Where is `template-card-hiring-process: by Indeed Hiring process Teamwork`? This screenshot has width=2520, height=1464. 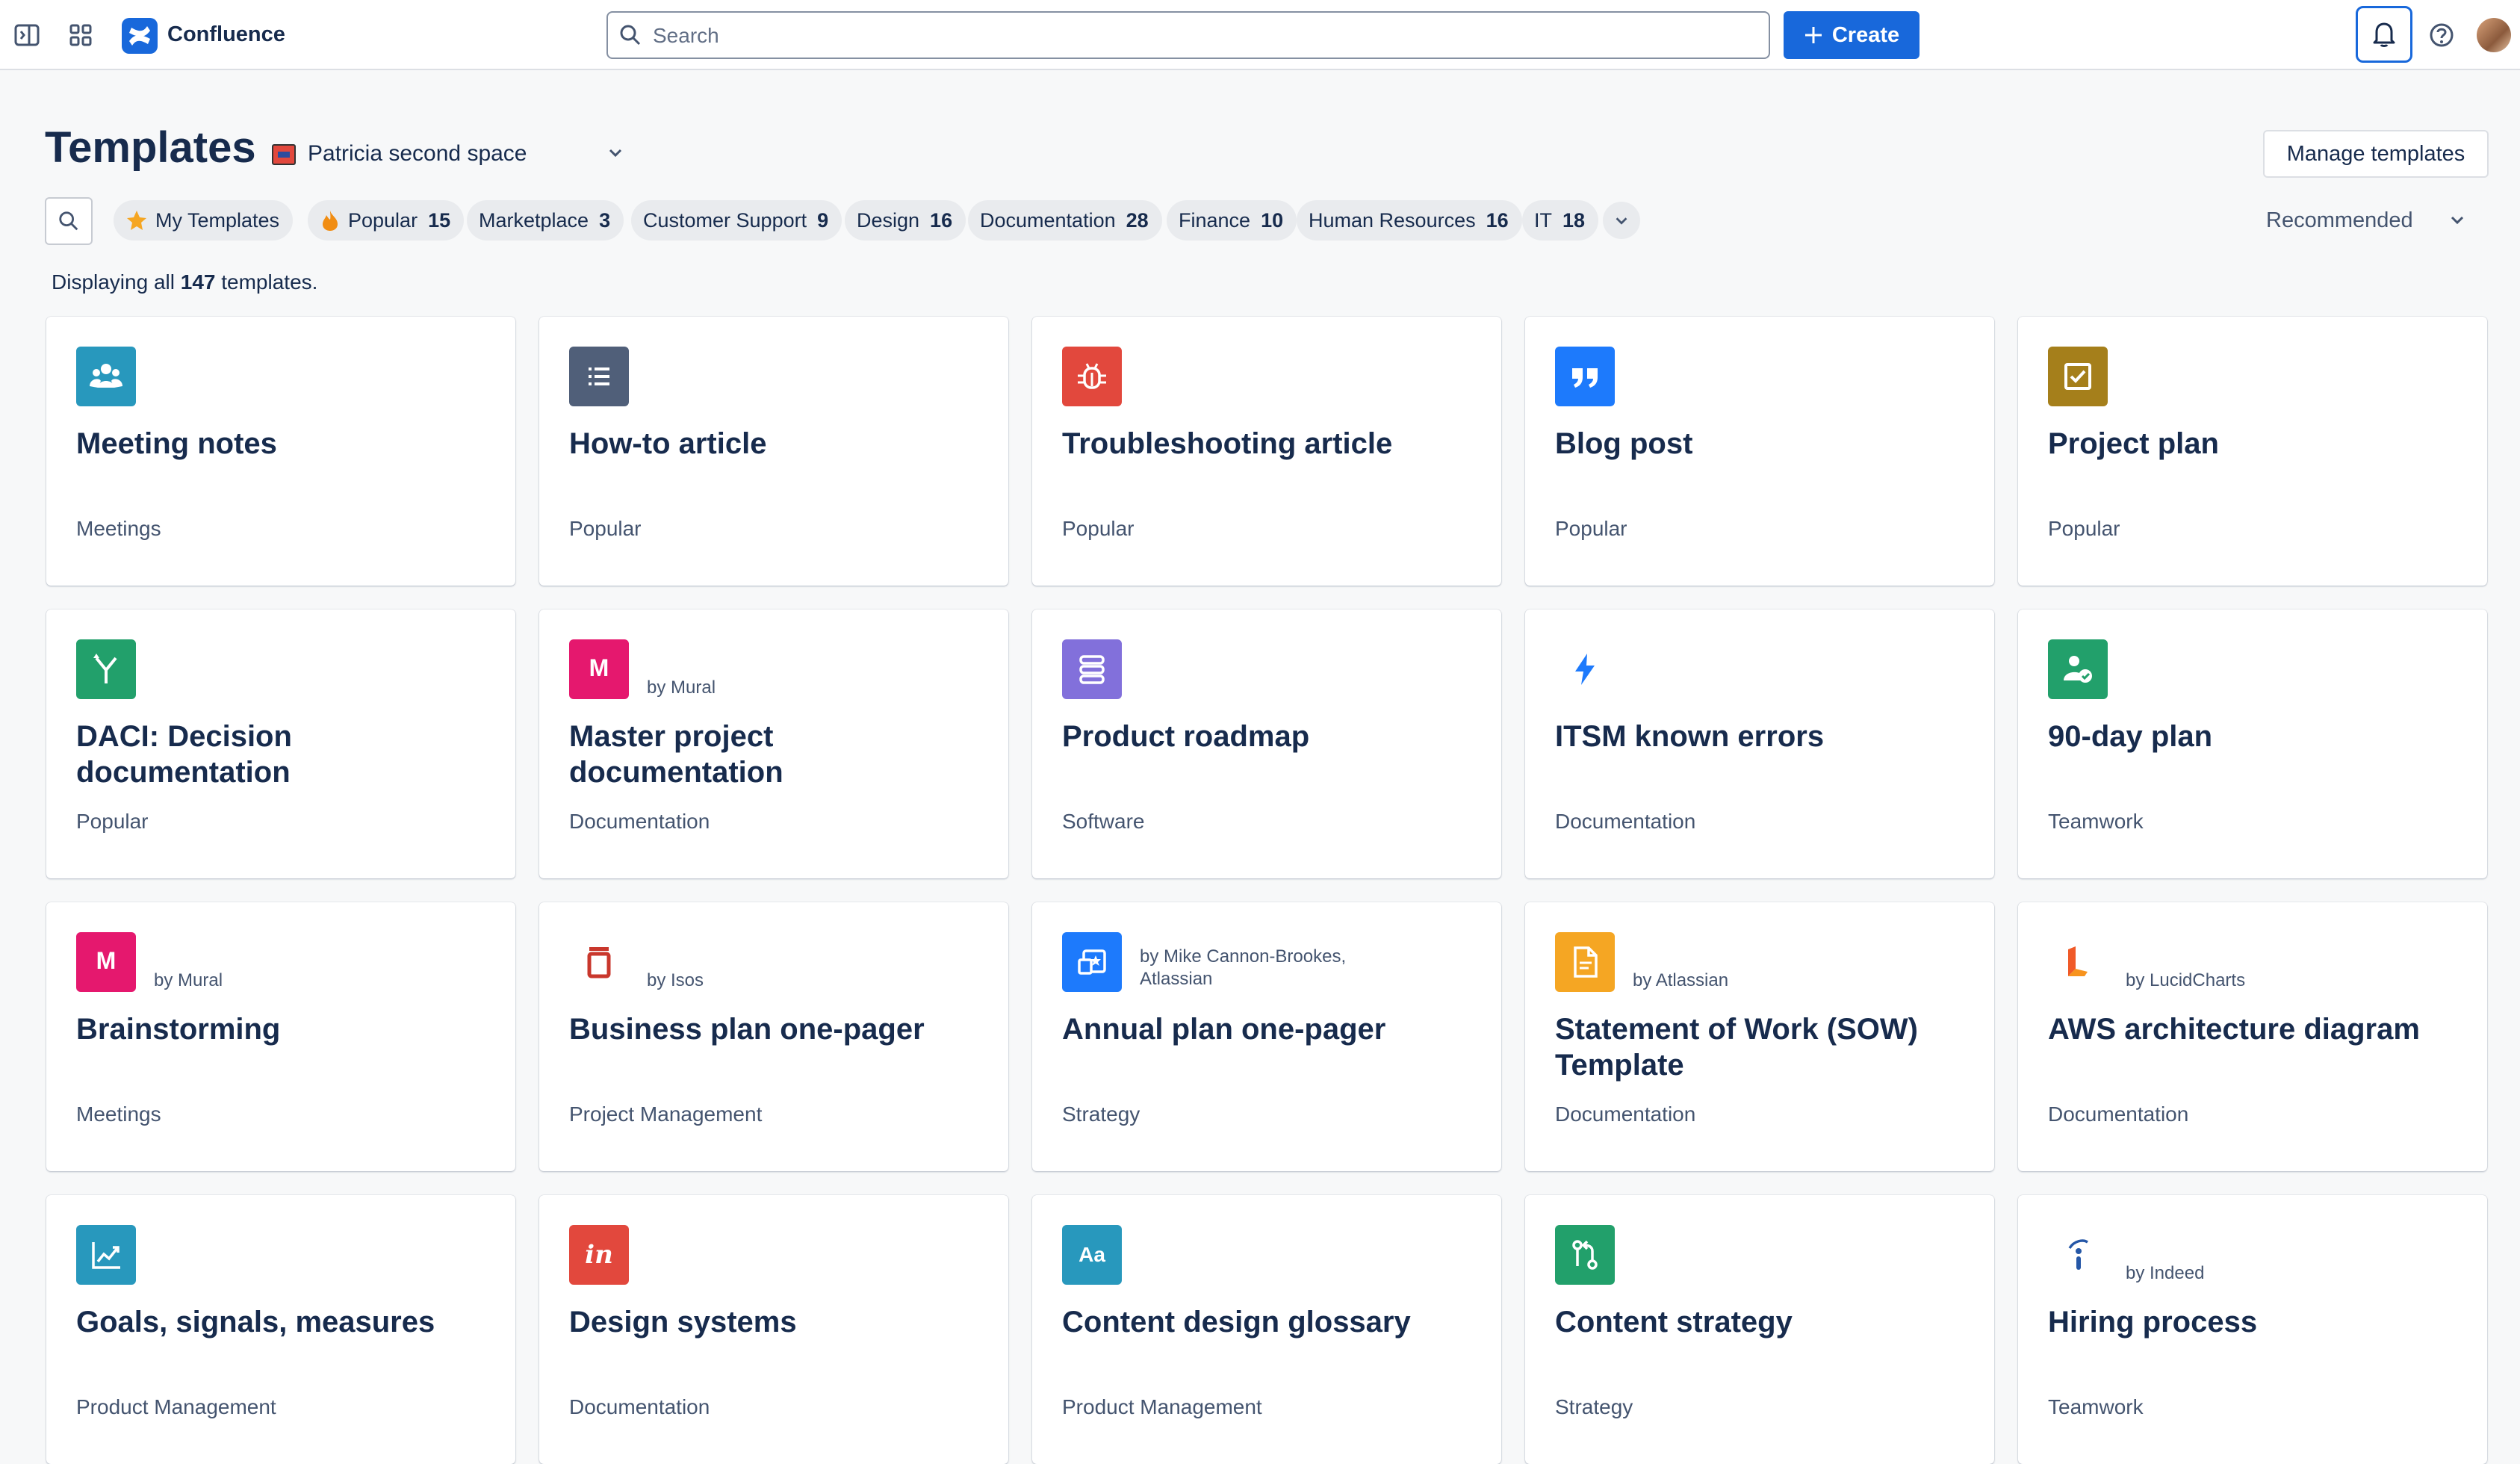
template-card-hiring-process: by Indeed Hiring process Teamwork is located at coordinates (2252, 1329).